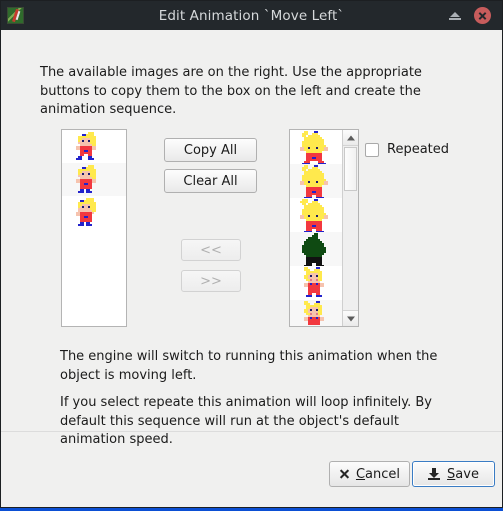 This screenshot has width=503, height=511. I want to click on frame-girl-run-3-sprite, so click(86, 212).